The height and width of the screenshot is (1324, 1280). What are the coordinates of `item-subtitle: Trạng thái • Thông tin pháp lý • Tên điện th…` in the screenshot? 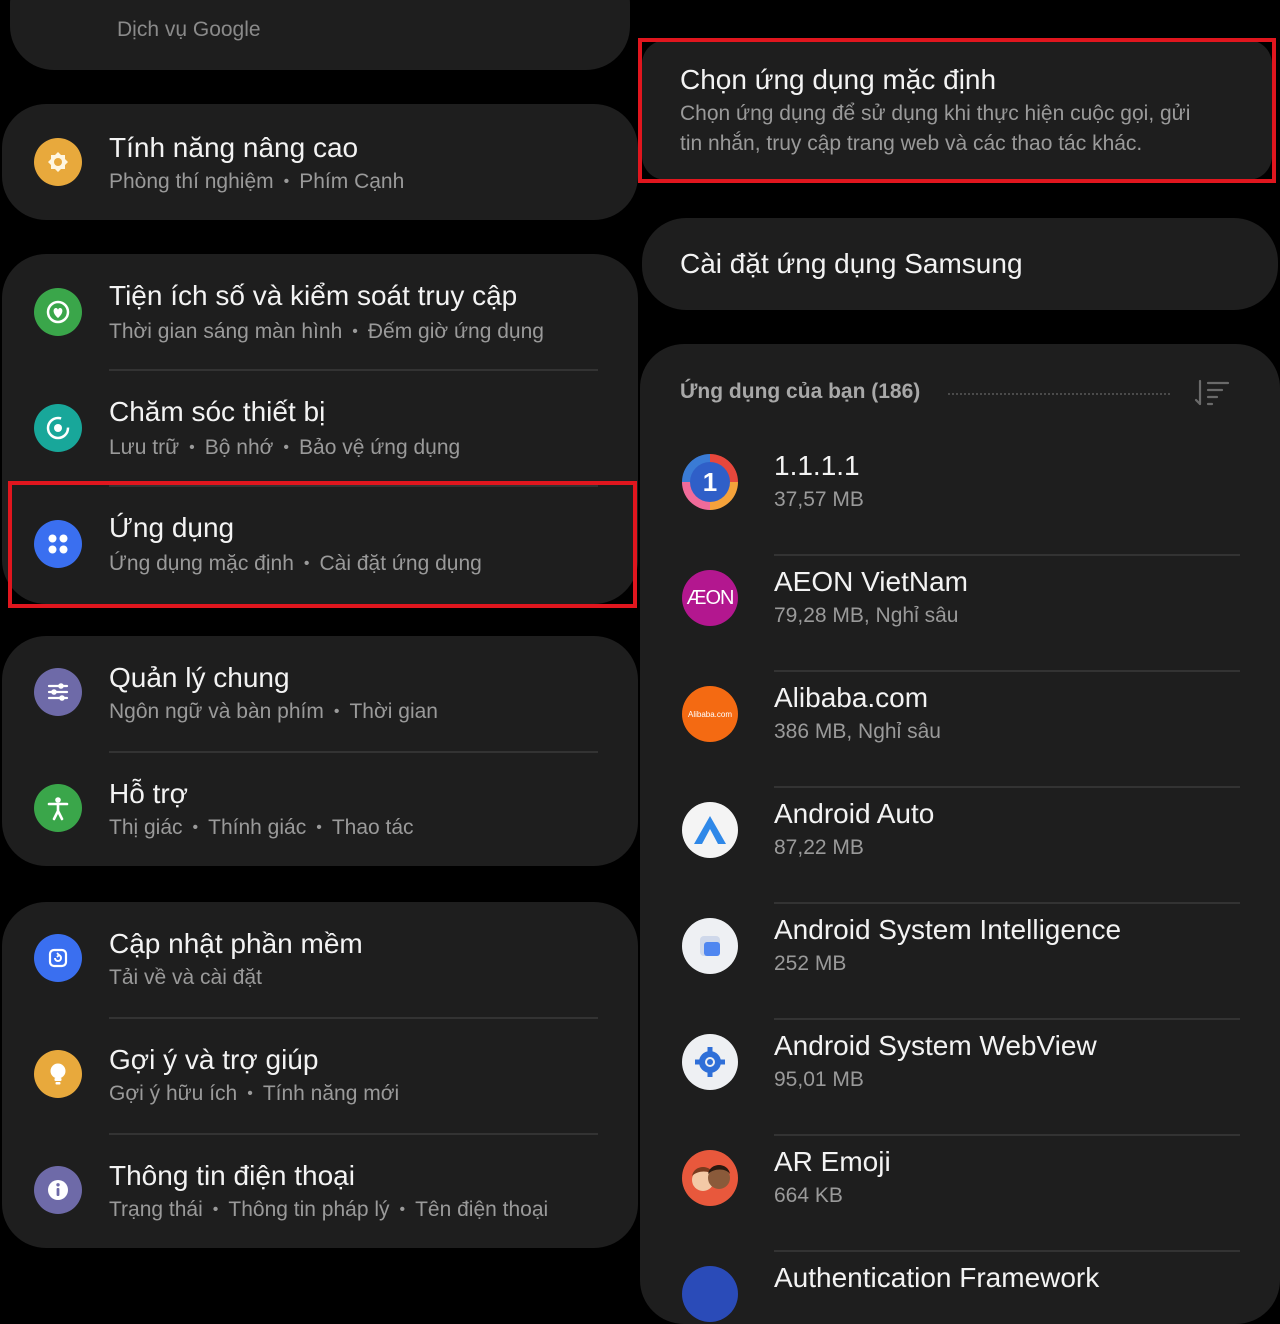 It's located at (329, 1209).